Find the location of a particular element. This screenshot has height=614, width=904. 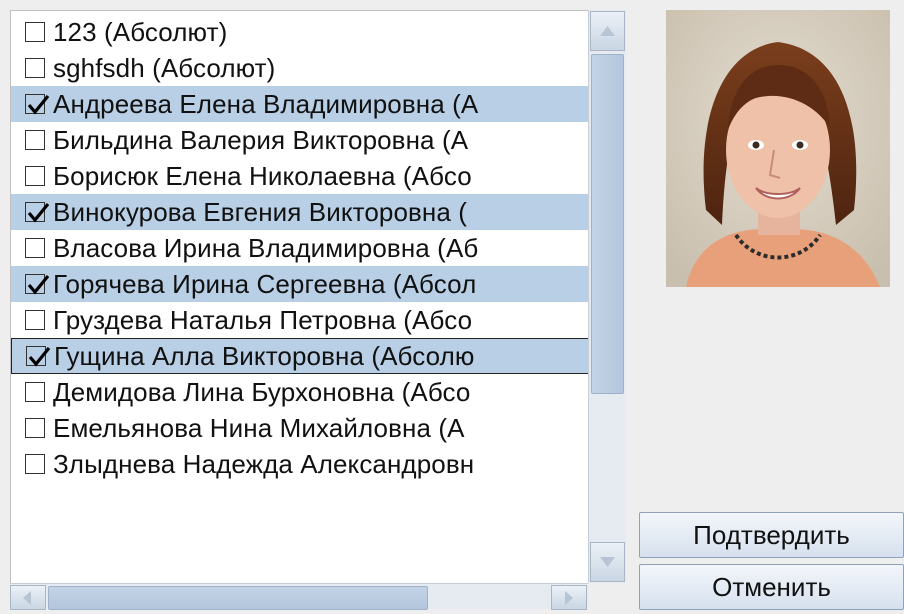

list-item-label: Демидова Лина Бурхоновна (Абсо is located at coordinates (262, 391).